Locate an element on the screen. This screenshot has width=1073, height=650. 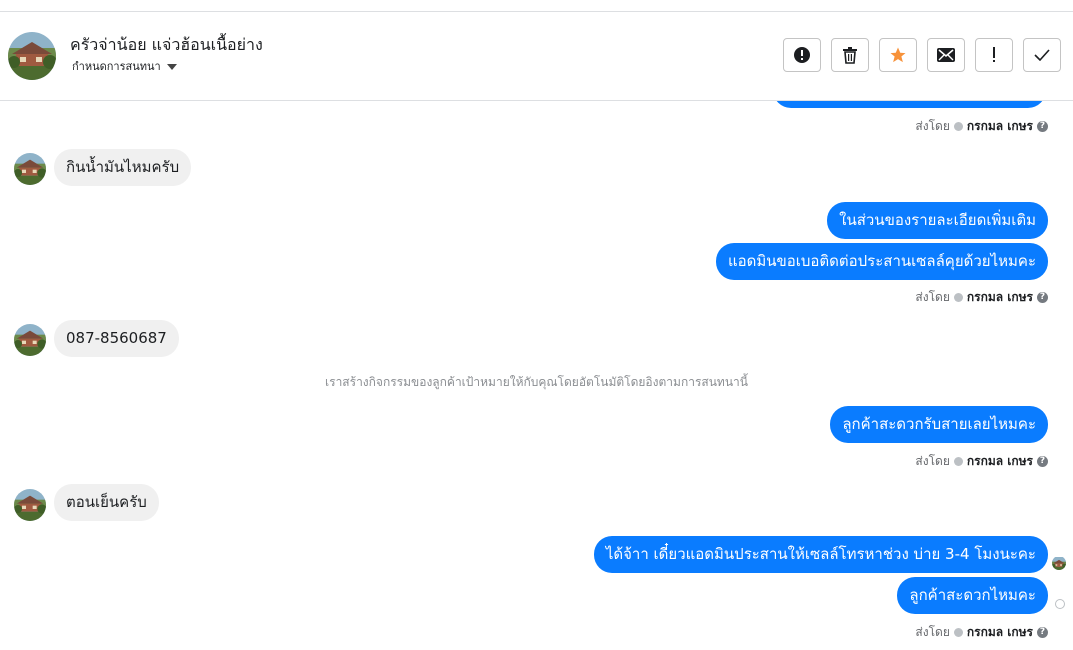
report-spam-button is located at coordinates (802, 55).